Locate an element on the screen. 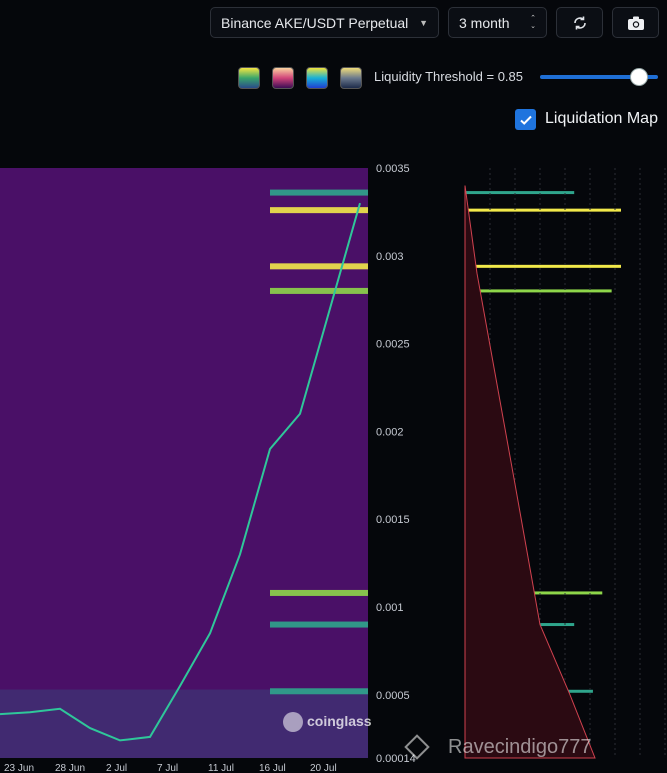 This screenshot has height=773, width=667. period-select: 3 month ⌃ ⌄ is located at coordinates (497, 22).